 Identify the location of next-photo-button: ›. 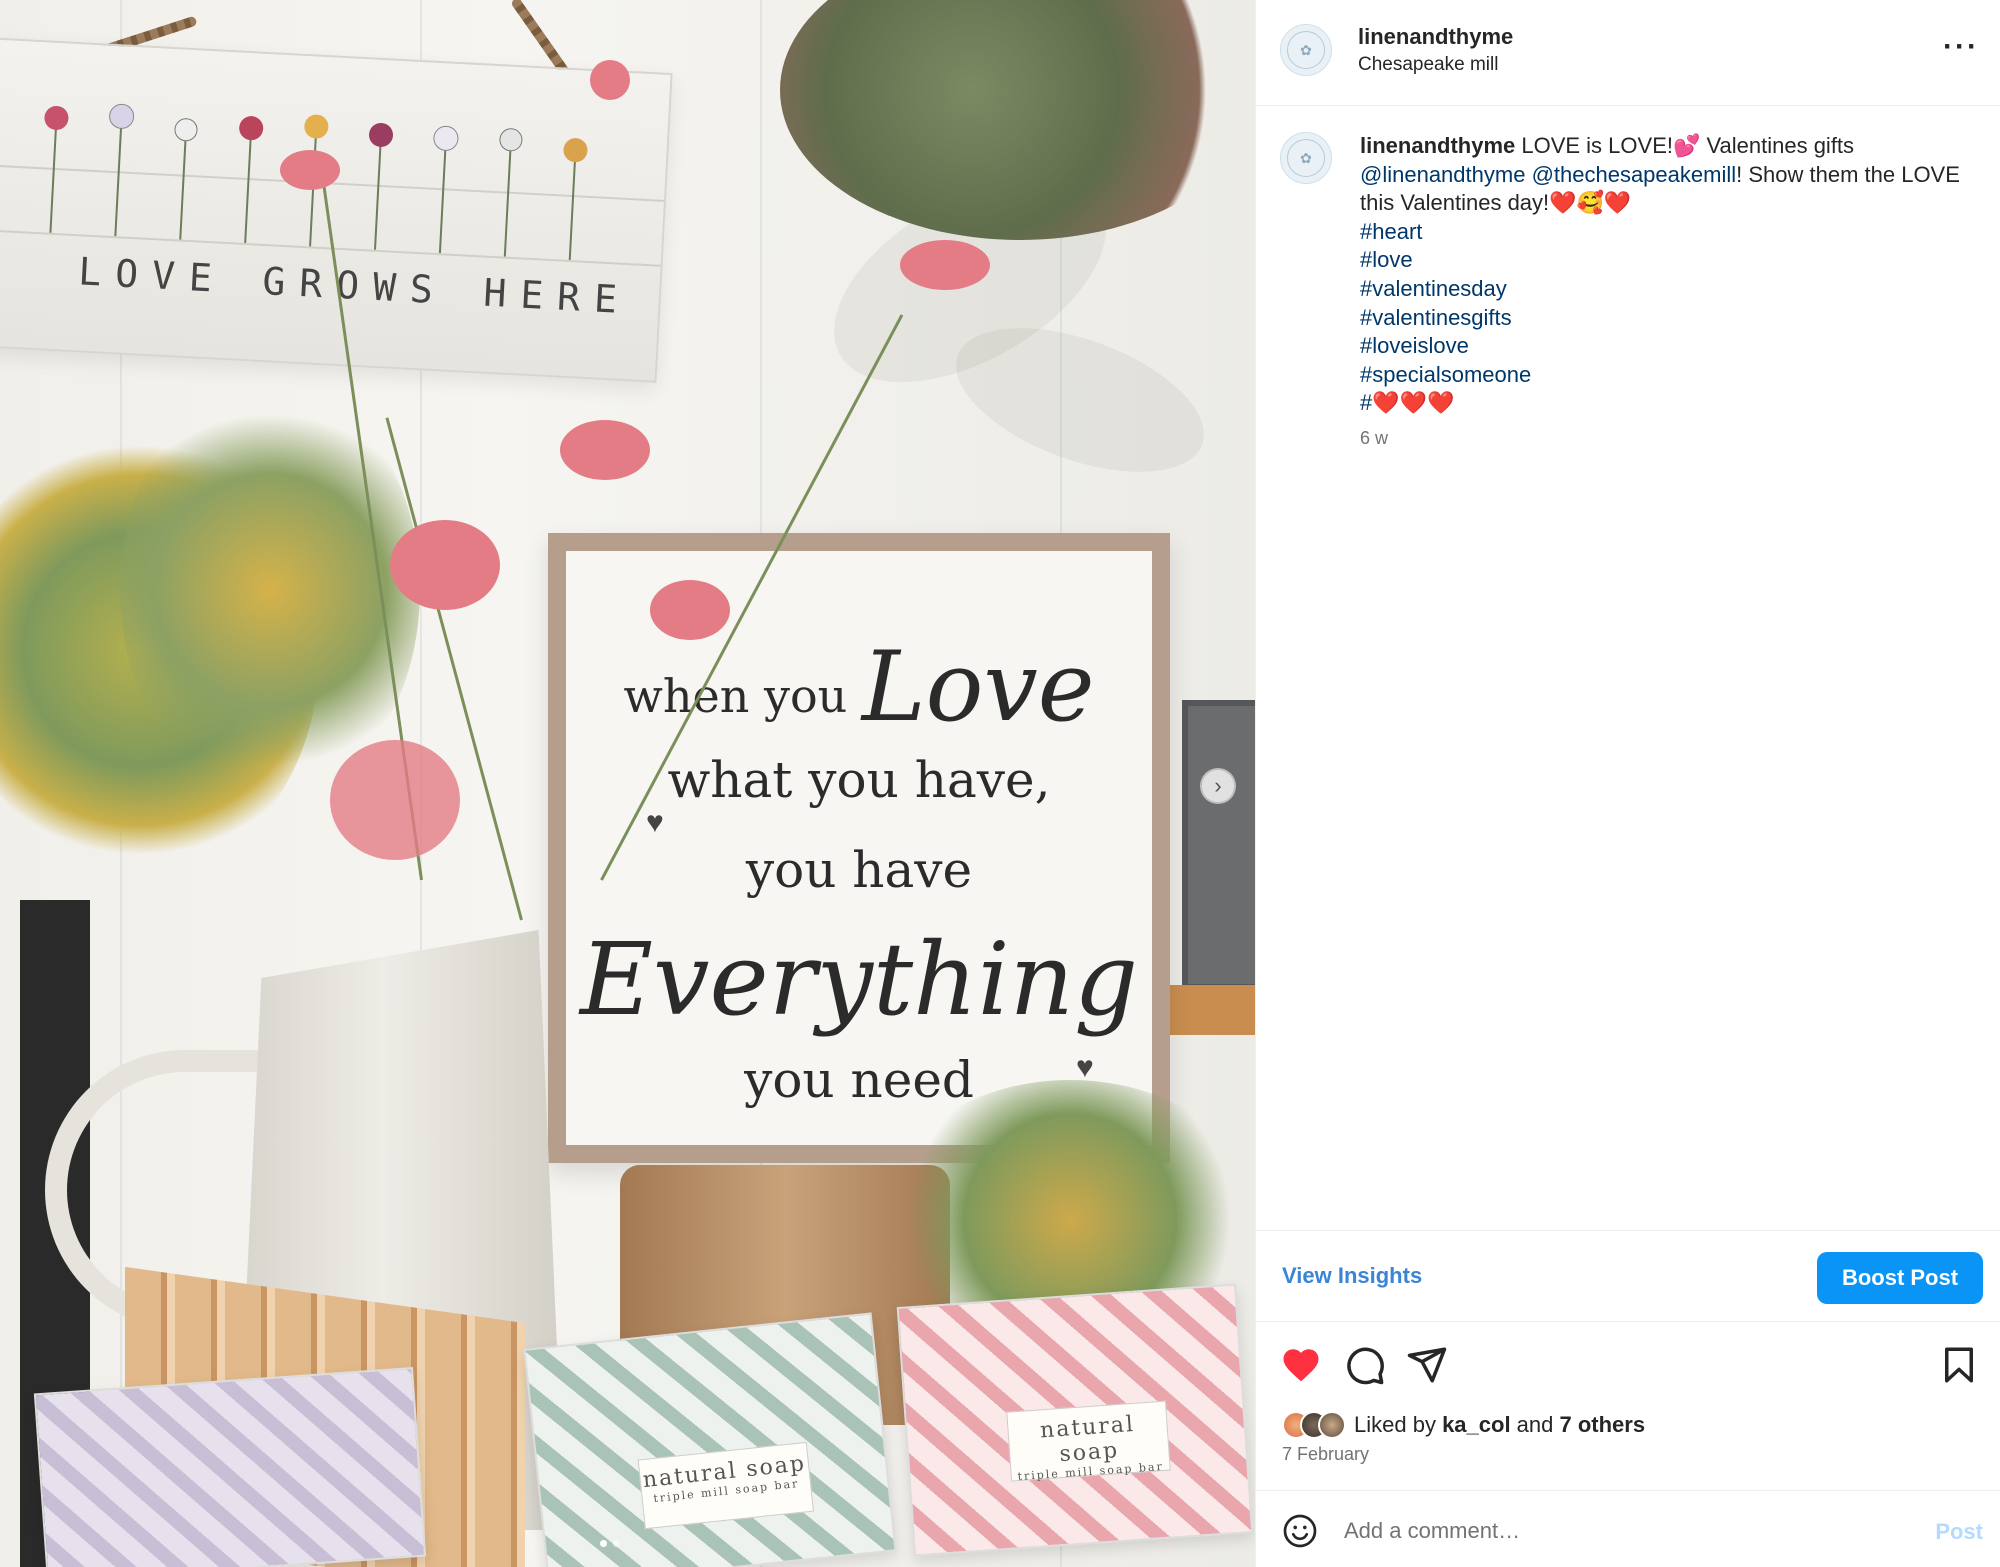
(1218, 786).